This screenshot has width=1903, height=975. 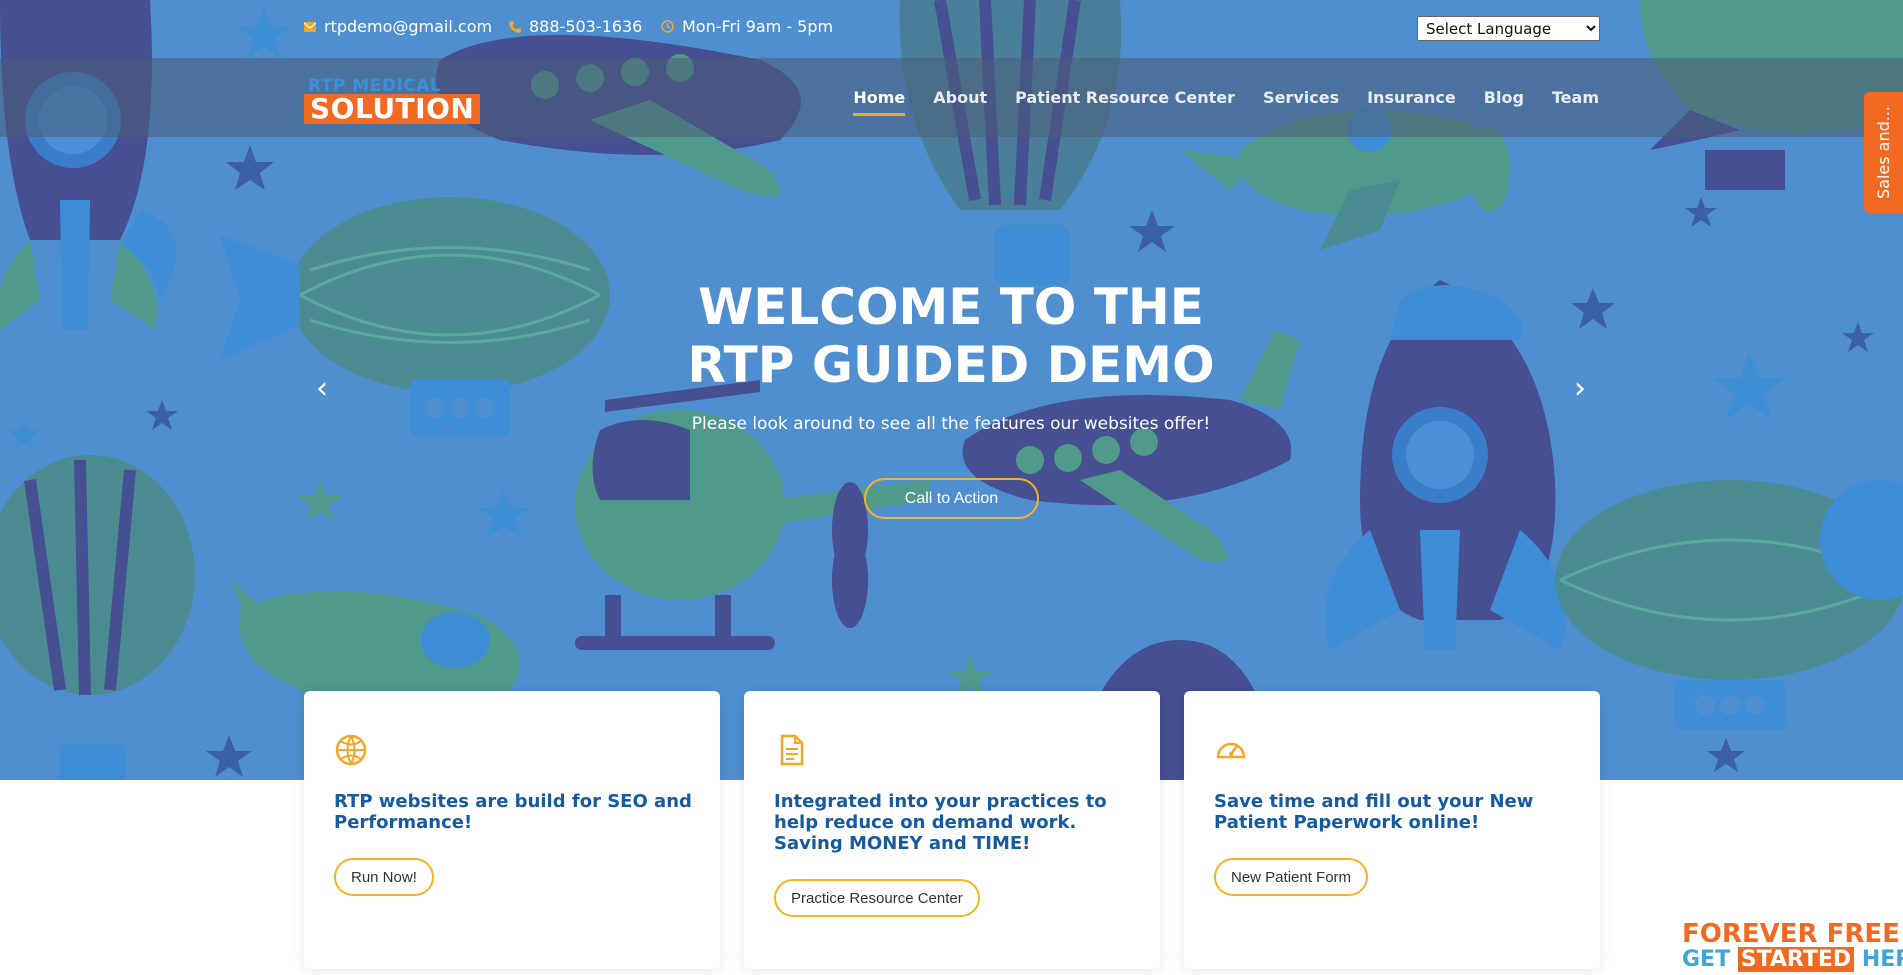 I want to click on phone-icon, so click(x=515, y=26).